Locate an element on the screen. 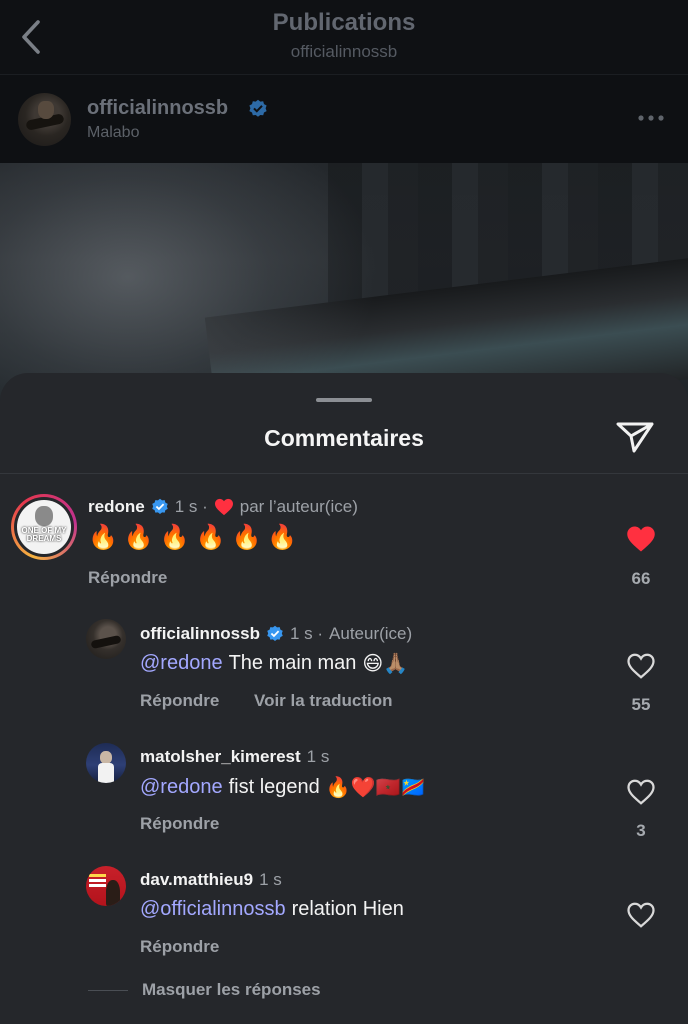 The width and height of the screenshot is (688, 1024). sheet-grabber is located at coordinates (344, 400).